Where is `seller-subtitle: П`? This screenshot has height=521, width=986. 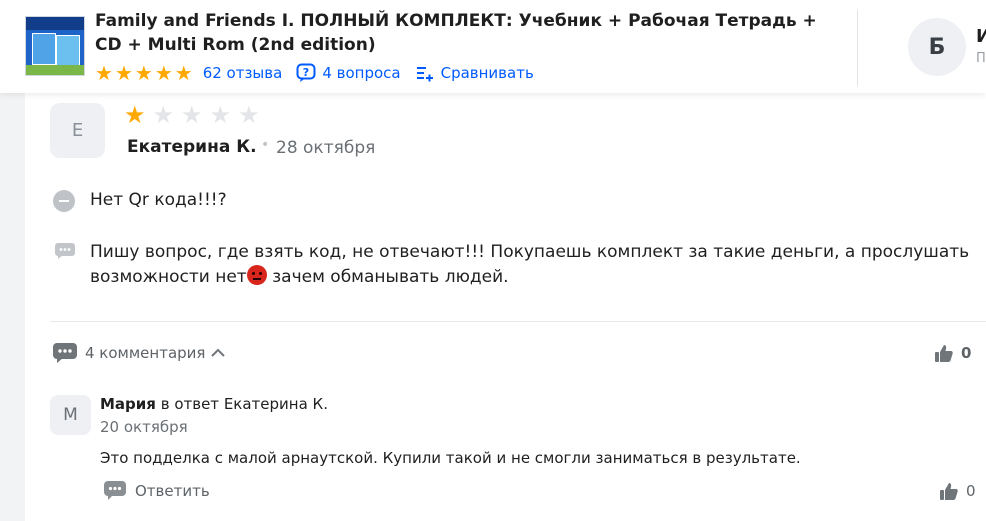 seller-subtitle: П is located at coordinates (981, 58).